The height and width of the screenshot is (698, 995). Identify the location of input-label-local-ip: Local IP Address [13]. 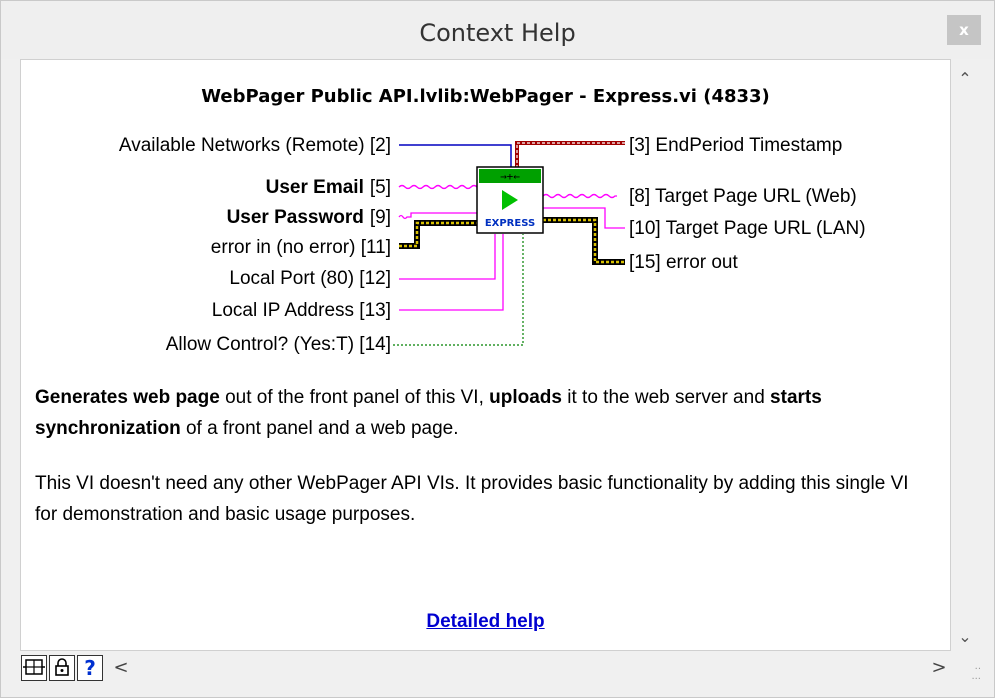
(301, 310).